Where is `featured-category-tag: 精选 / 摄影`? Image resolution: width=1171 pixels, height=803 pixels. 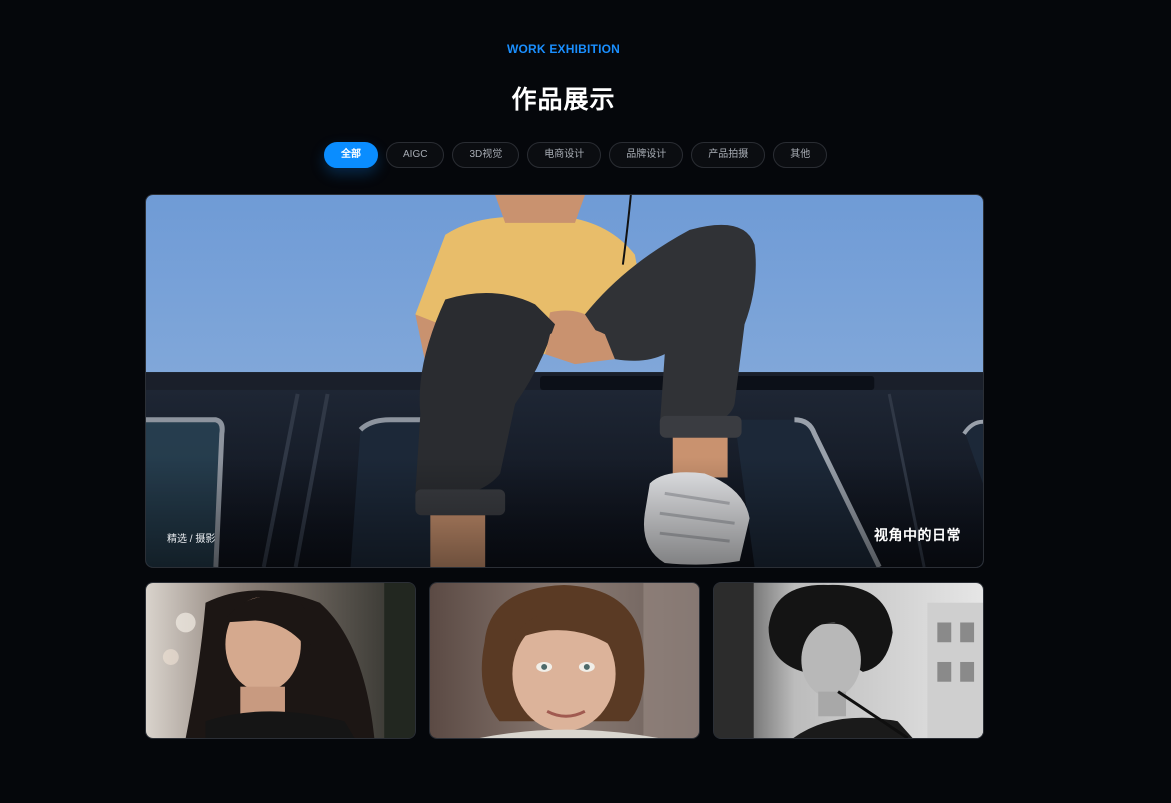
featured-category-tag: 精选 / 摄影 is located at coordinates (191, 539).